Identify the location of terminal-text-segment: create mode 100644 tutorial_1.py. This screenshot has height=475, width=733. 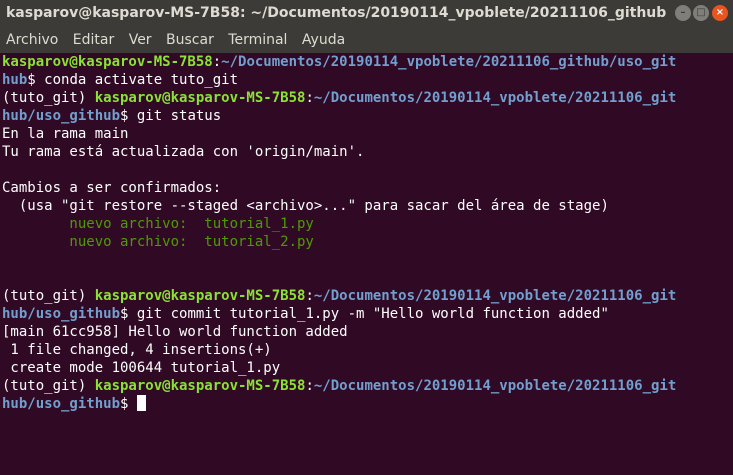
(141, 368).